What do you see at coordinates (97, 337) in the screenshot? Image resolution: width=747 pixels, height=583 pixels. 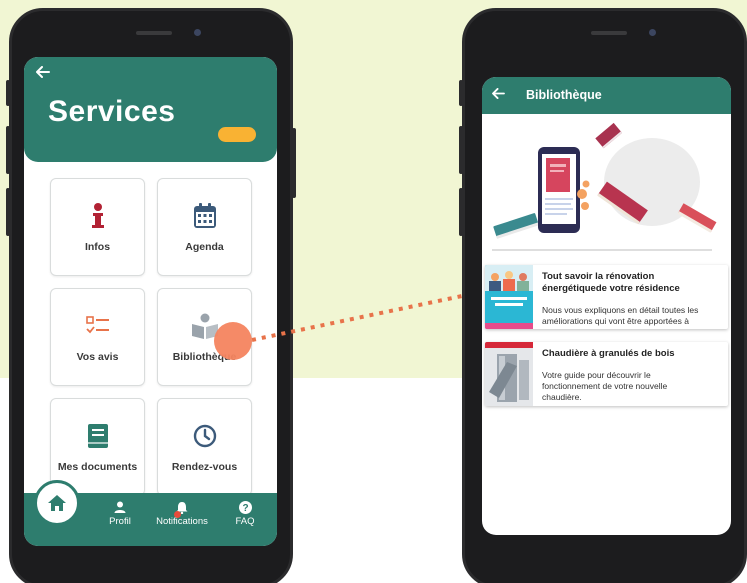 I see `tile-vos-avis: Vos avis` at bounding box center [97, 337].